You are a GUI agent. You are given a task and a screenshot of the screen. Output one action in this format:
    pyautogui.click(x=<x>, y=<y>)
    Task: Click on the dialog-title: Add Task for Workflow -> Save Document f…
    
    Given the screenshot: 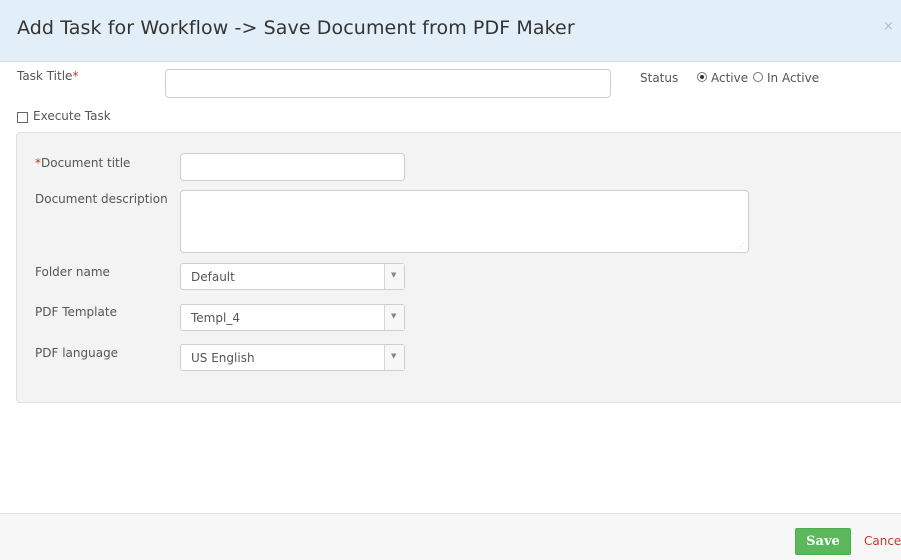 What is the action you would take?
    pyautogui.click(x=296, y=28)
    